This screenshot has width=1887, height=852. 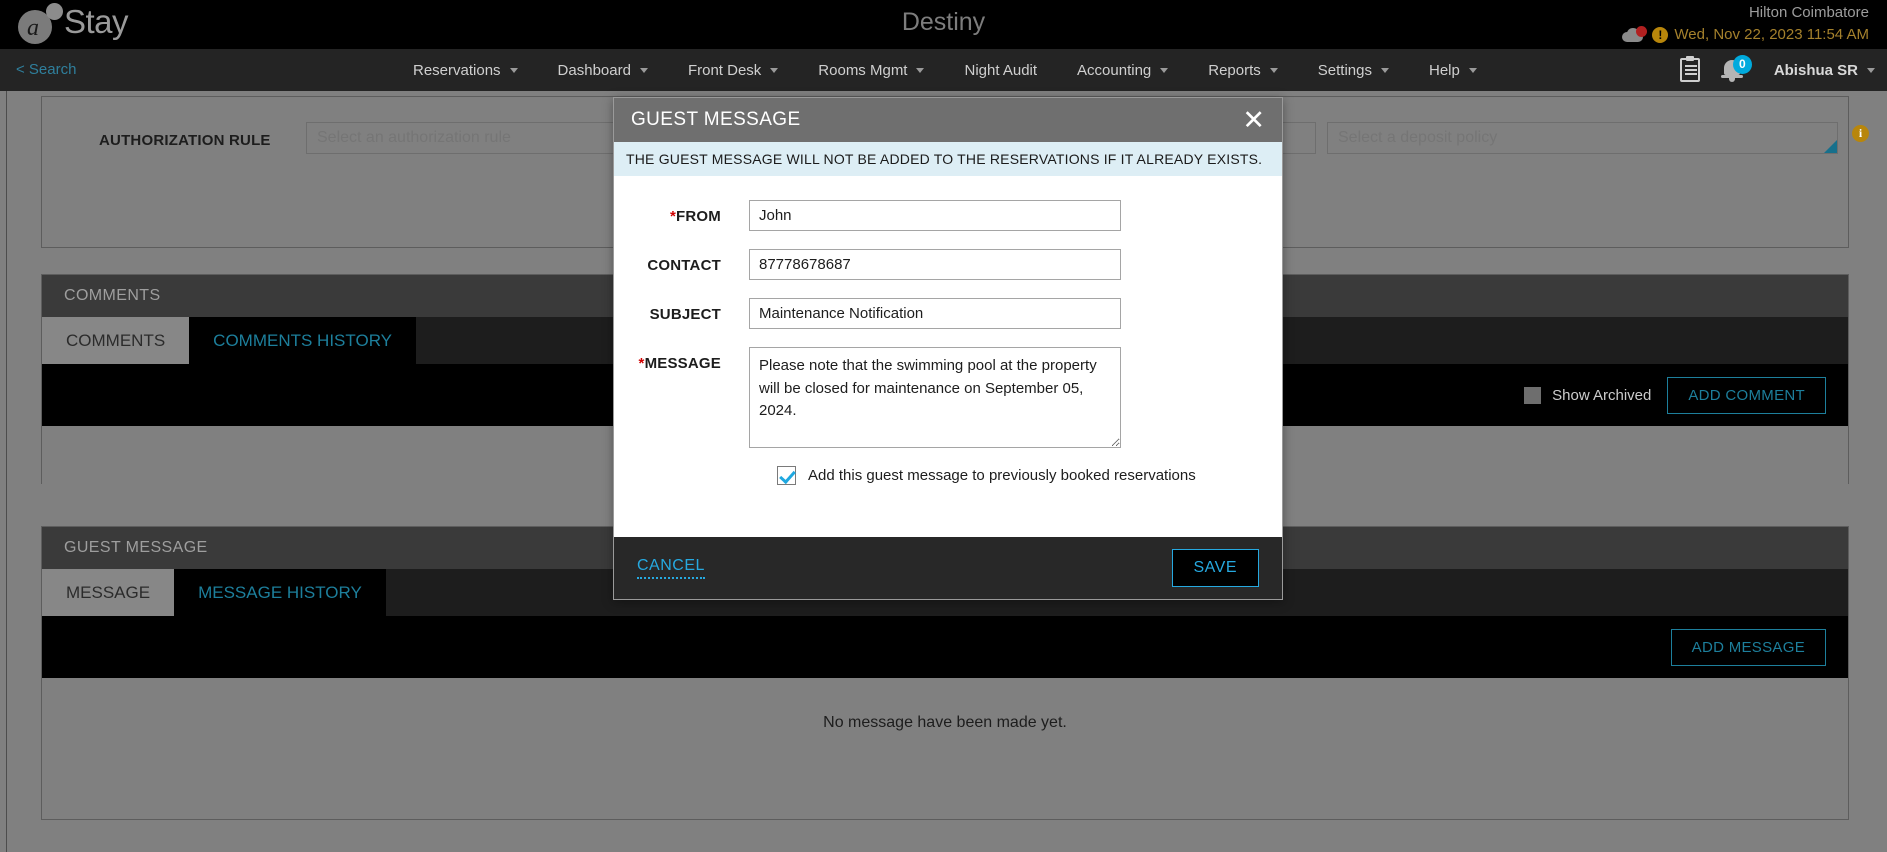 I want to click on from-field-row: *FROM, so click(x=948, y=215).